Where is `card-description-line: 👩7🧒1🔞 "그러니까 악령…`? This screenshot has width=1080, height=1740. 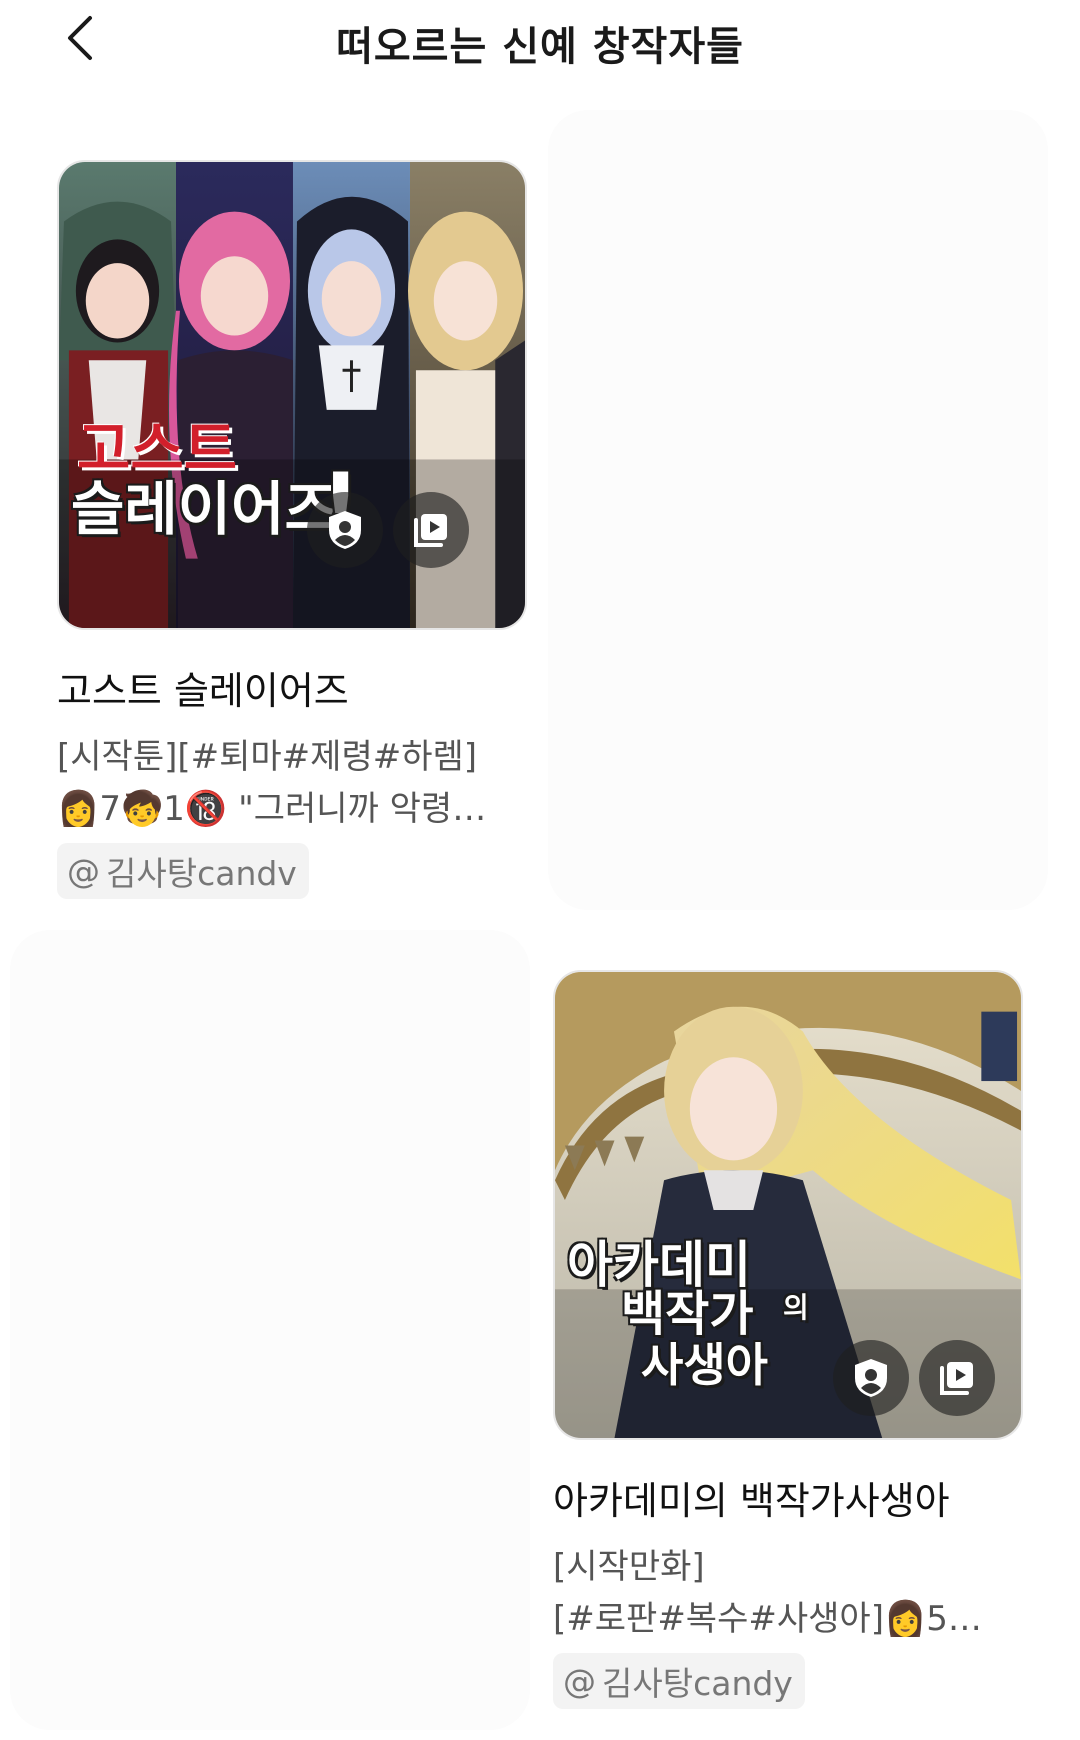
card-description-line: 👩7🧒1🔞 "그러니까 악령… is located at coordinates (272, 809).